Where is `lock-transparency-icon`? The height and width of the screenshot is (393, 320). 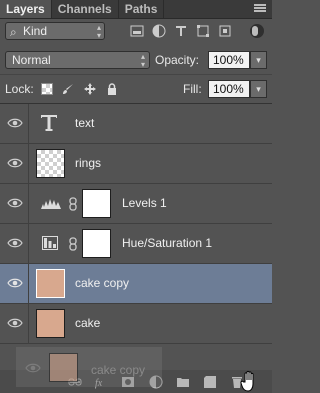 lock-transparency-icon is located at coordinates (47, 89).